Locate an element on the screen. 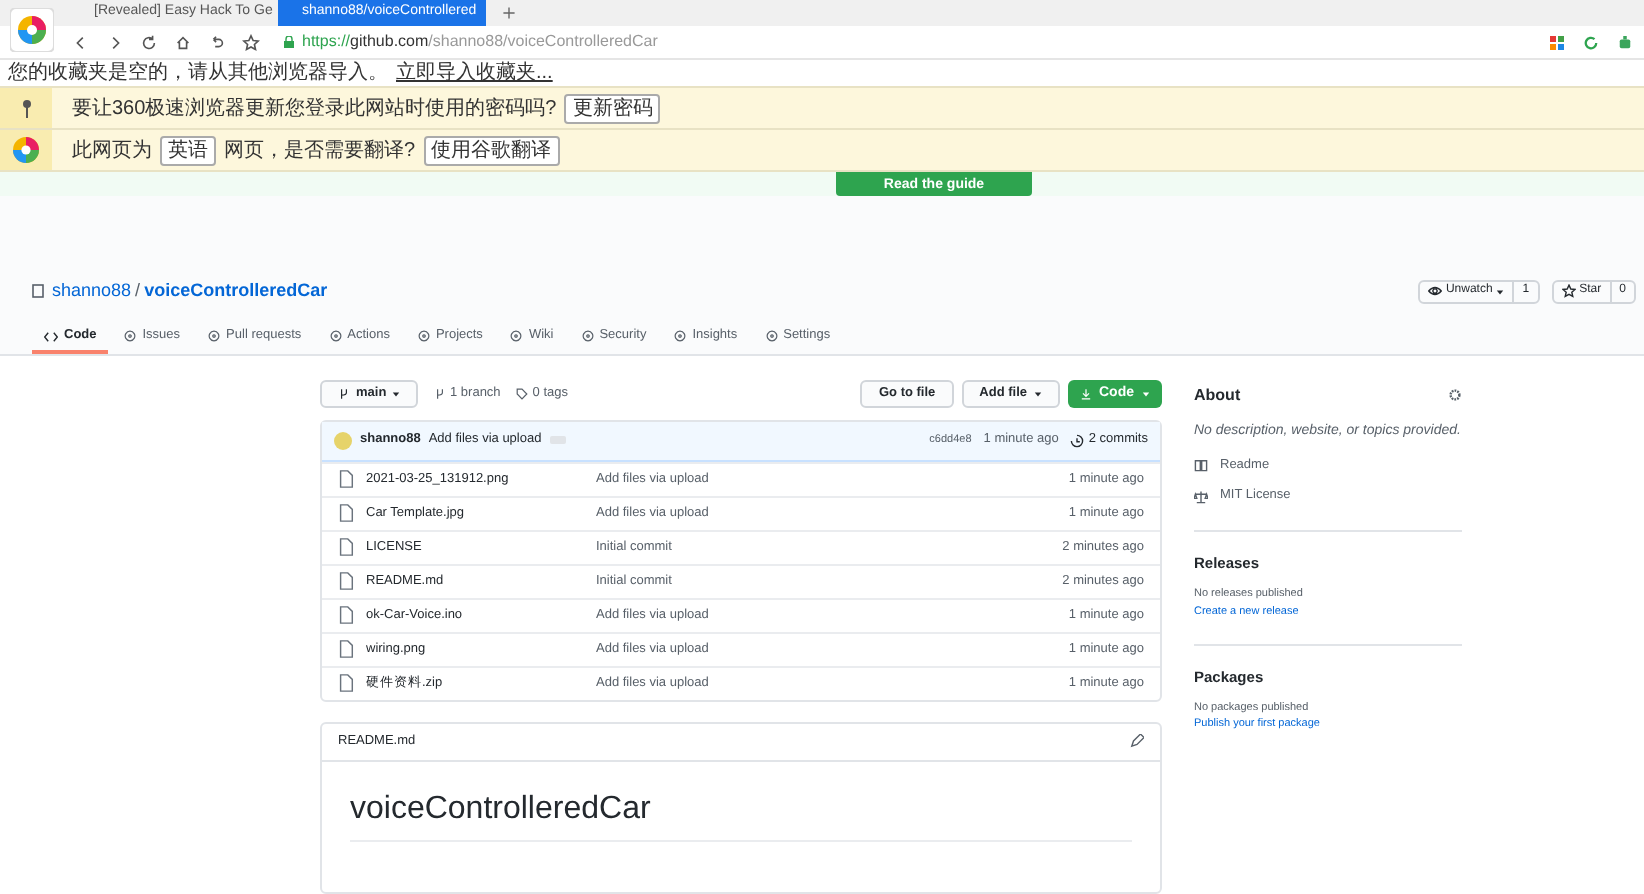 The height and width of the screenshot is (894, 1644). about-heading: About is located at coordinates (1217, 395).